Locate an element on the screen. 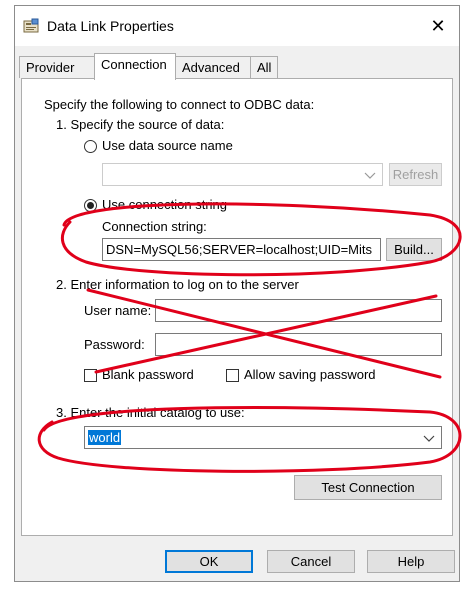  conn-string-radio is located at coordinates (90, 205).